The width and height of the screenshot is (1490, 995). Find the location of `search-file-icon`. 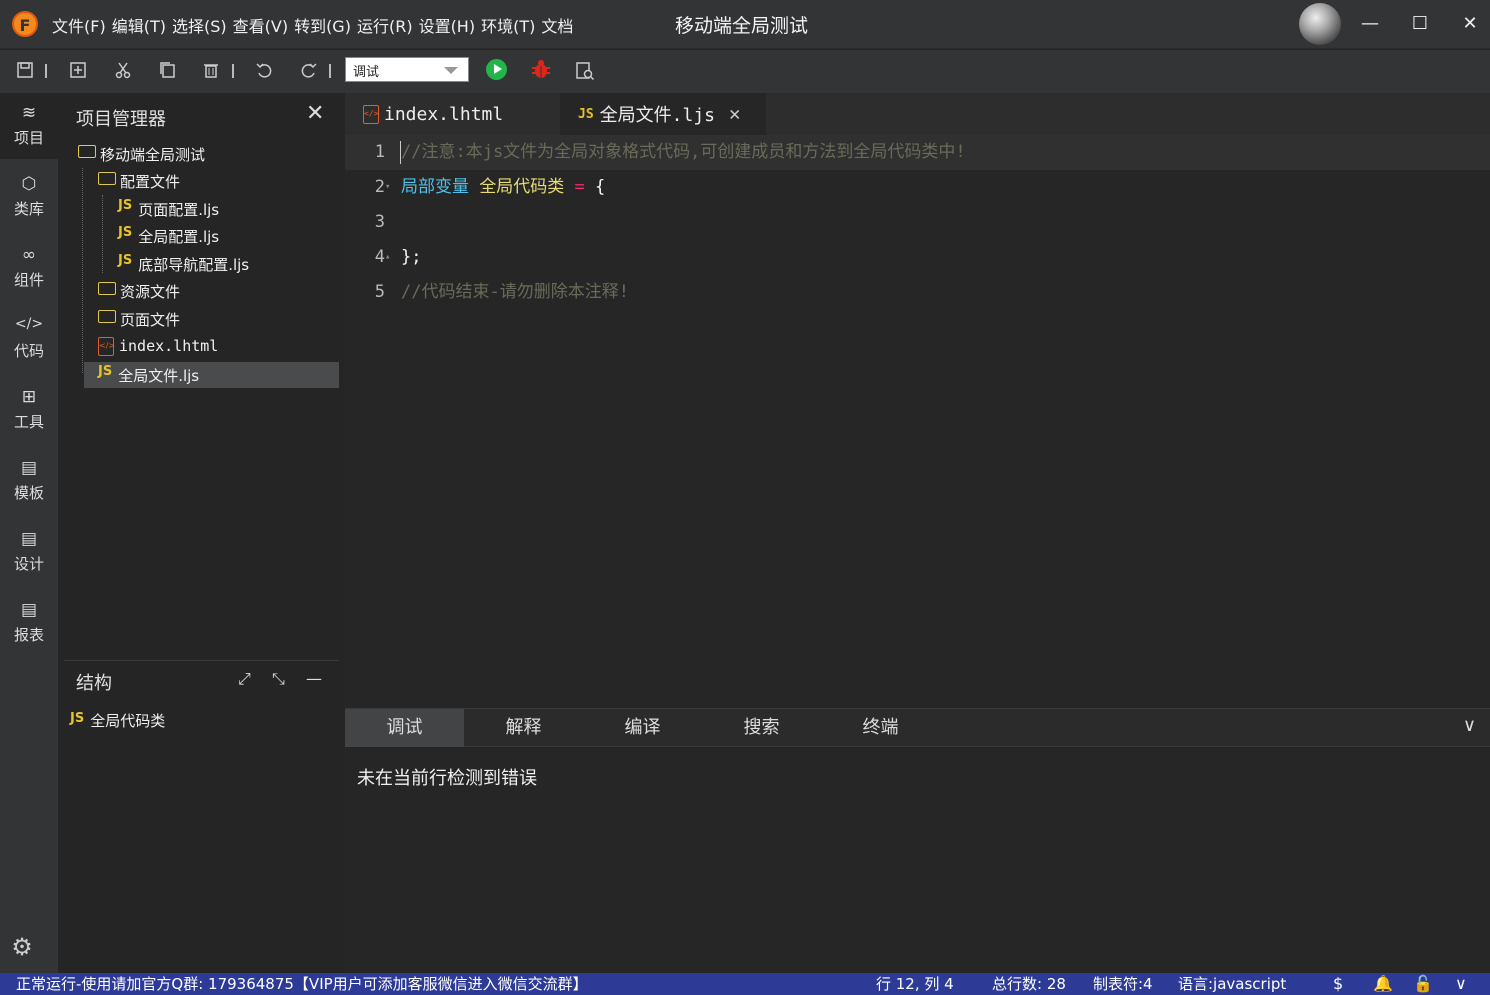

search-file-icon is located at coordinates (585, 72).